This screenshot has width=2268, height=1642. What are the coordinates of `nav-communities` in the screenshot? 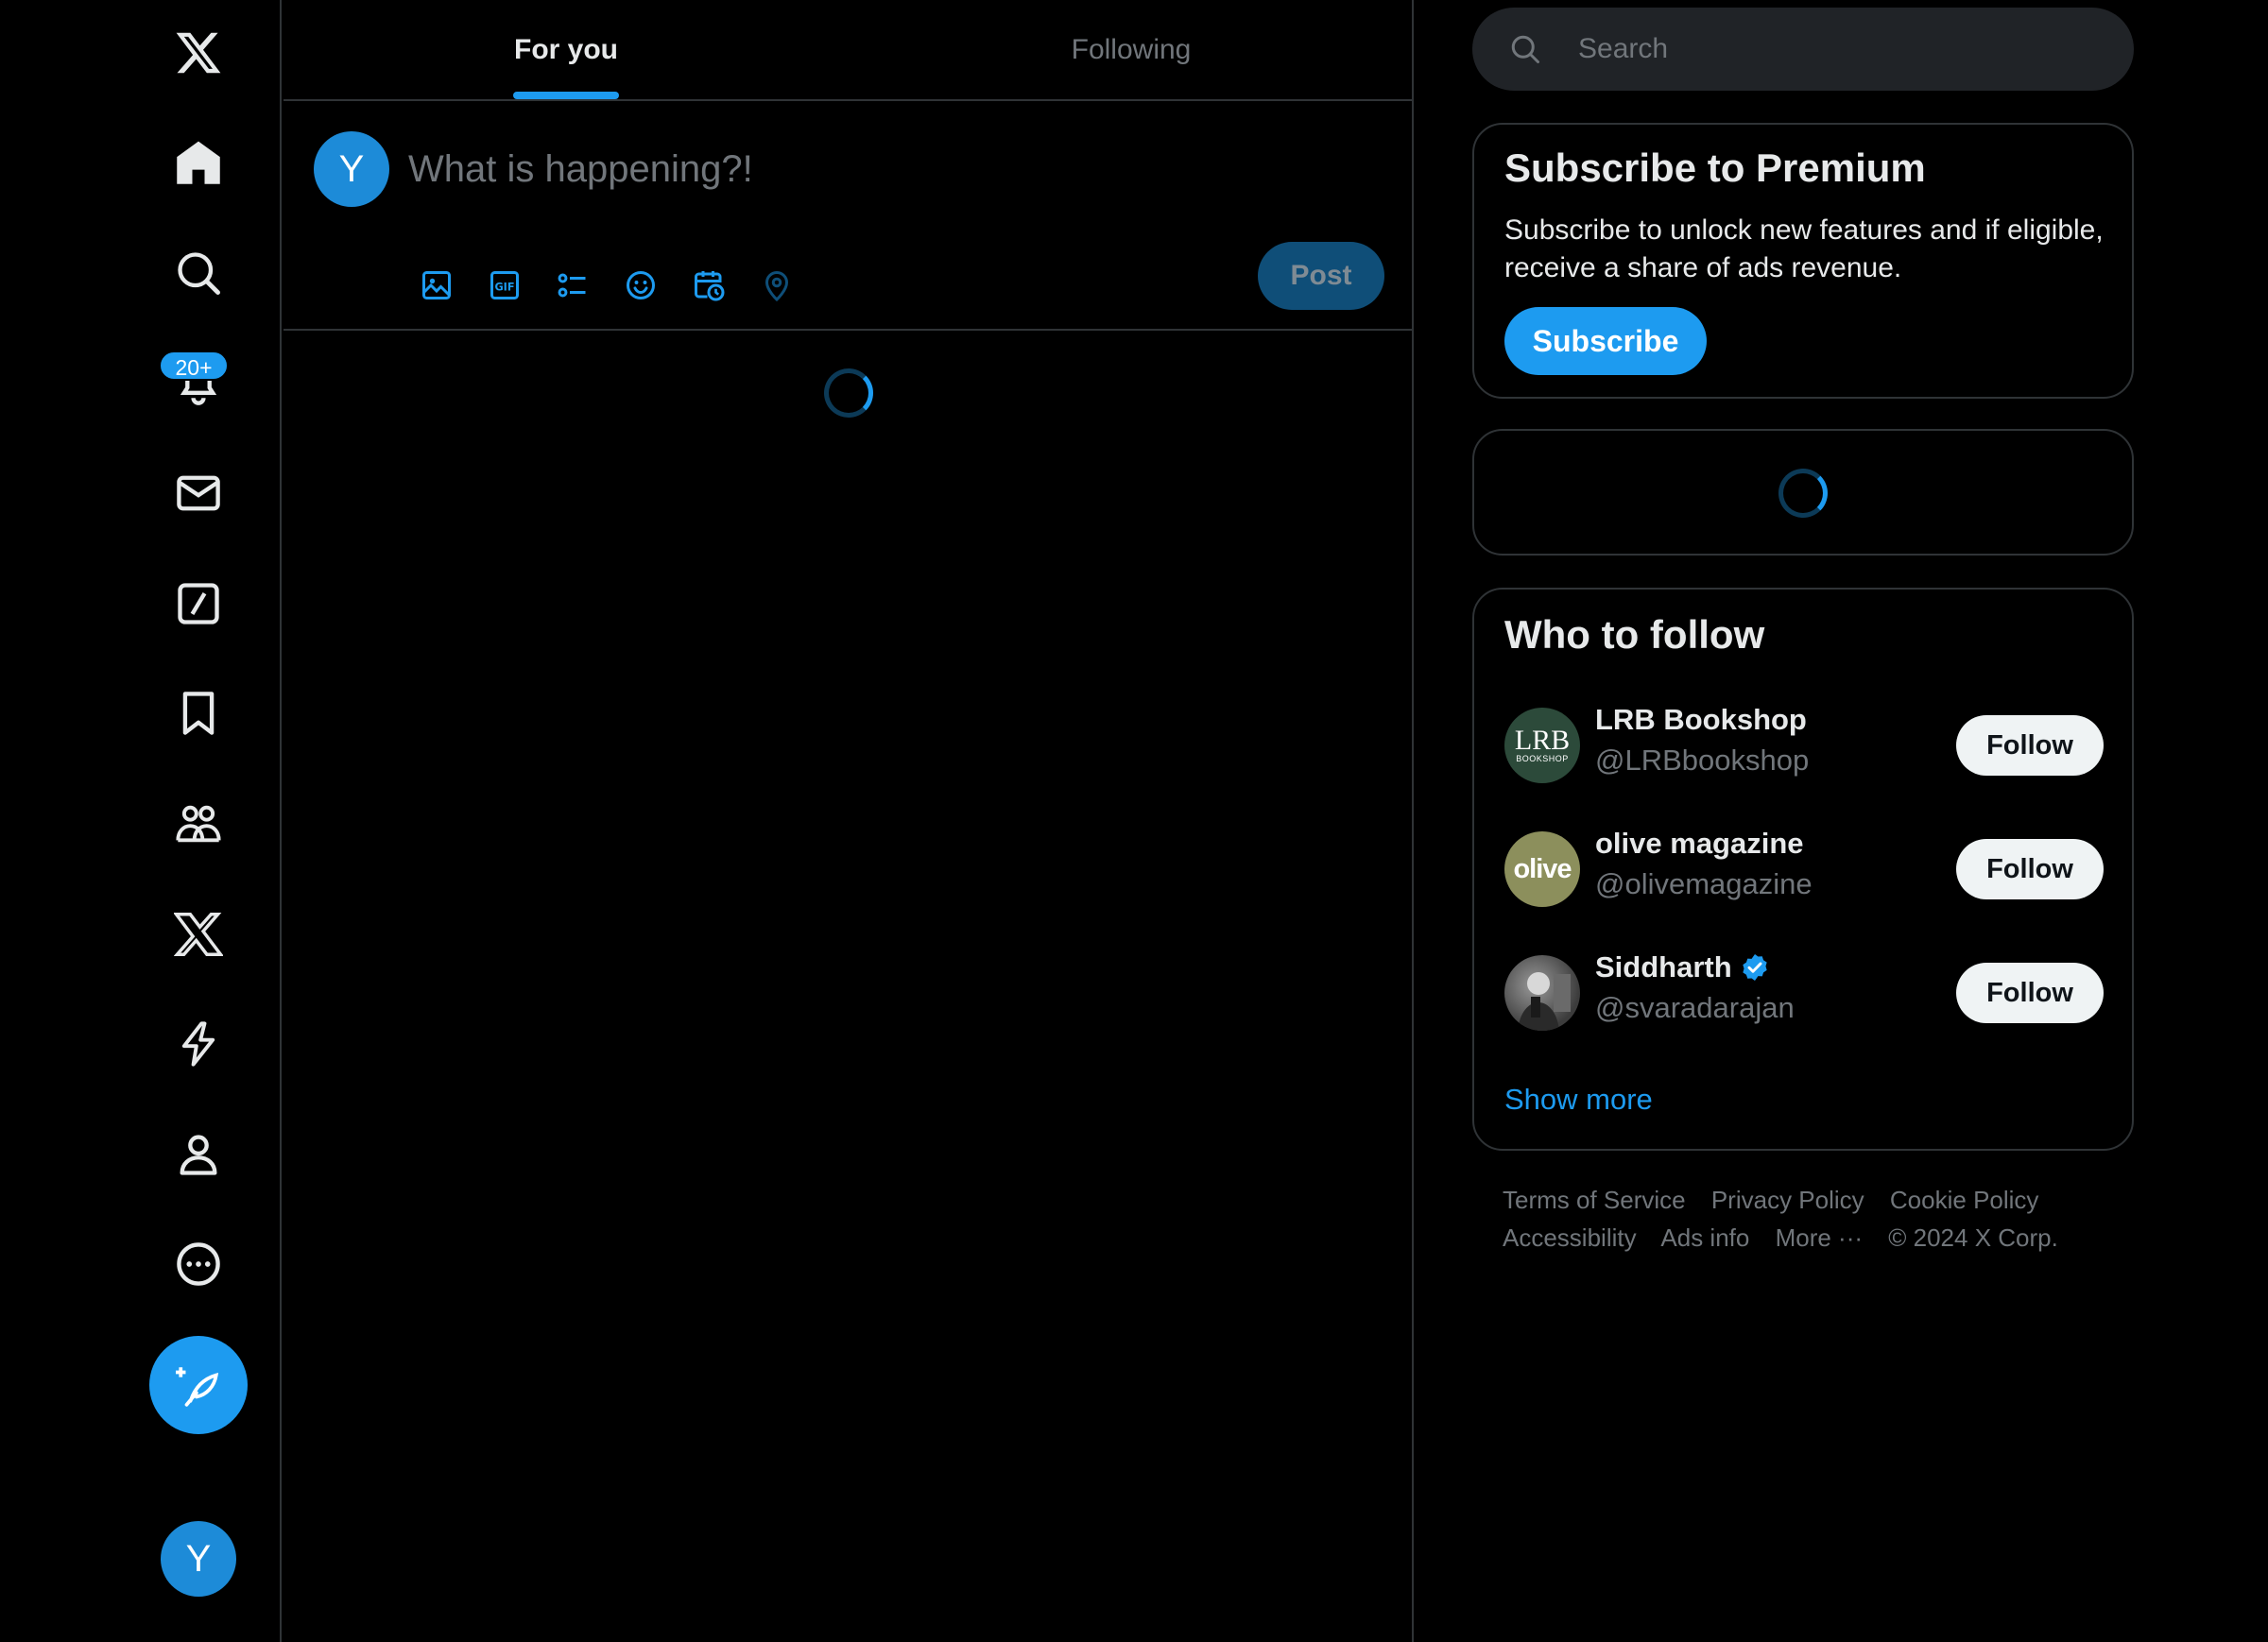 It's located at (198, 824).